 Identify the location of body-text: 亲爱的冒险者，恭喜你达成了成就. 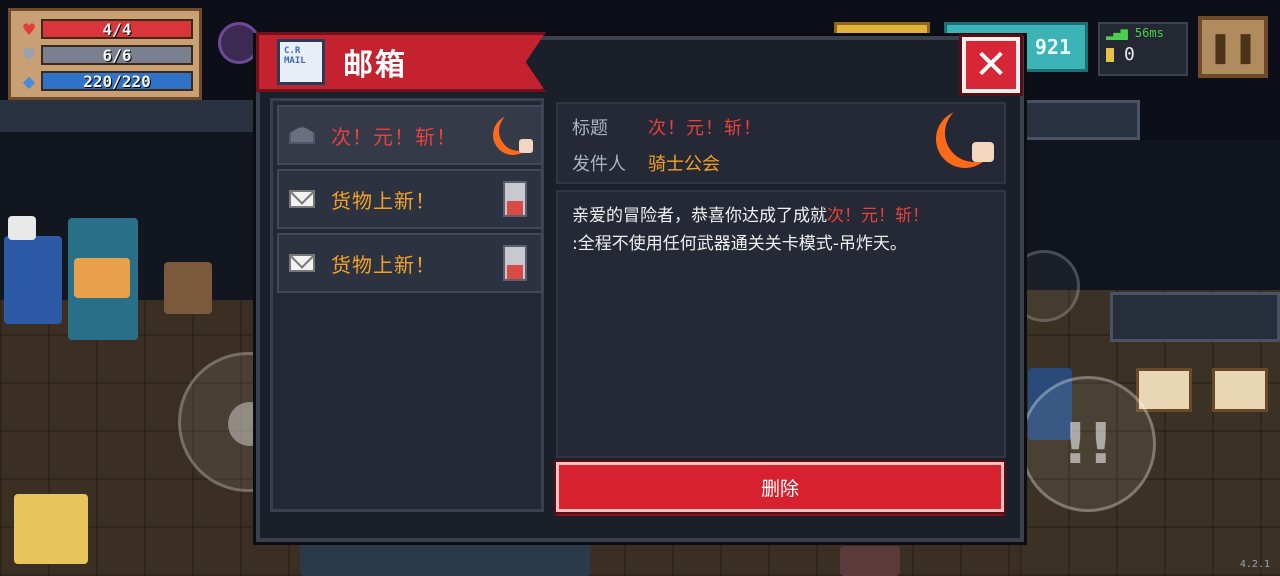
(699, 216).